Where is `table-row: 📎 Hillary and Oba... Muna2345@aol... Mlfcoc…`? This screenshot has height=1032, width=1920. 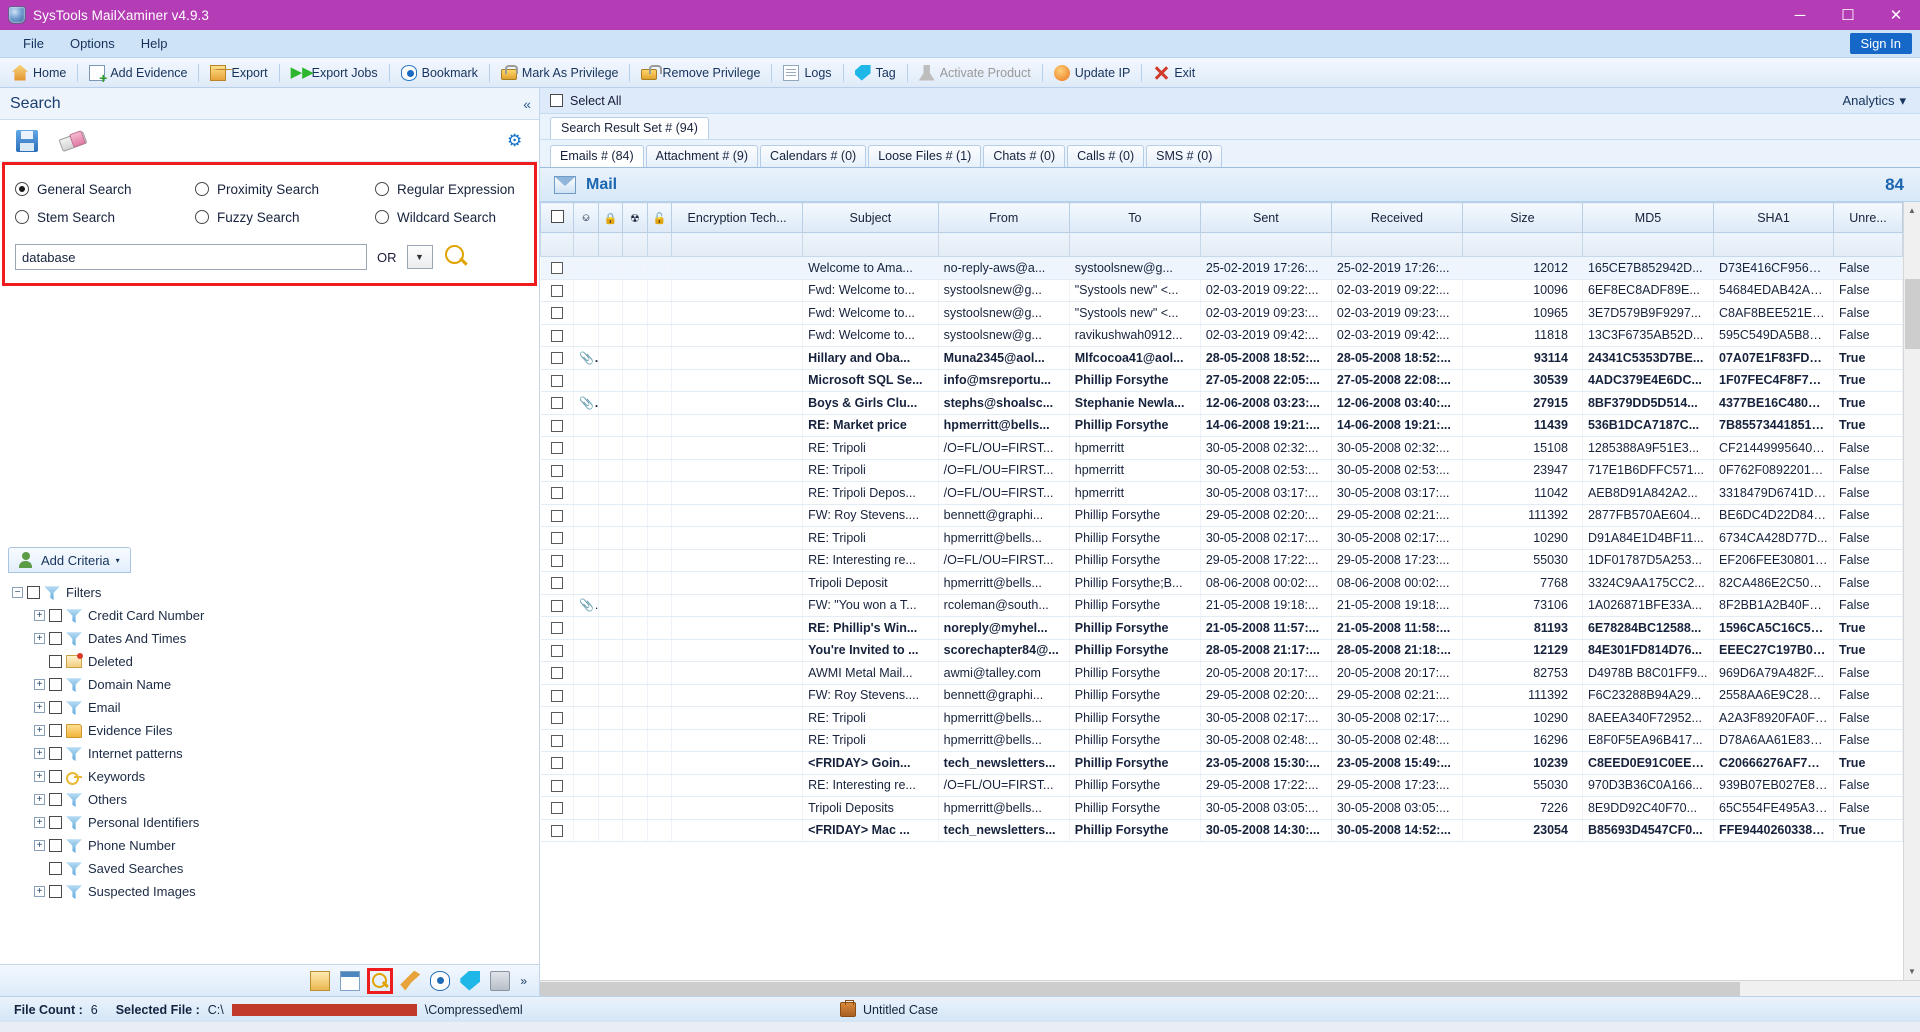 table-row: 📎 Hillary and Oba... Muna2345@aol... Mlfcoc… is located at coordinates (1221, 358).